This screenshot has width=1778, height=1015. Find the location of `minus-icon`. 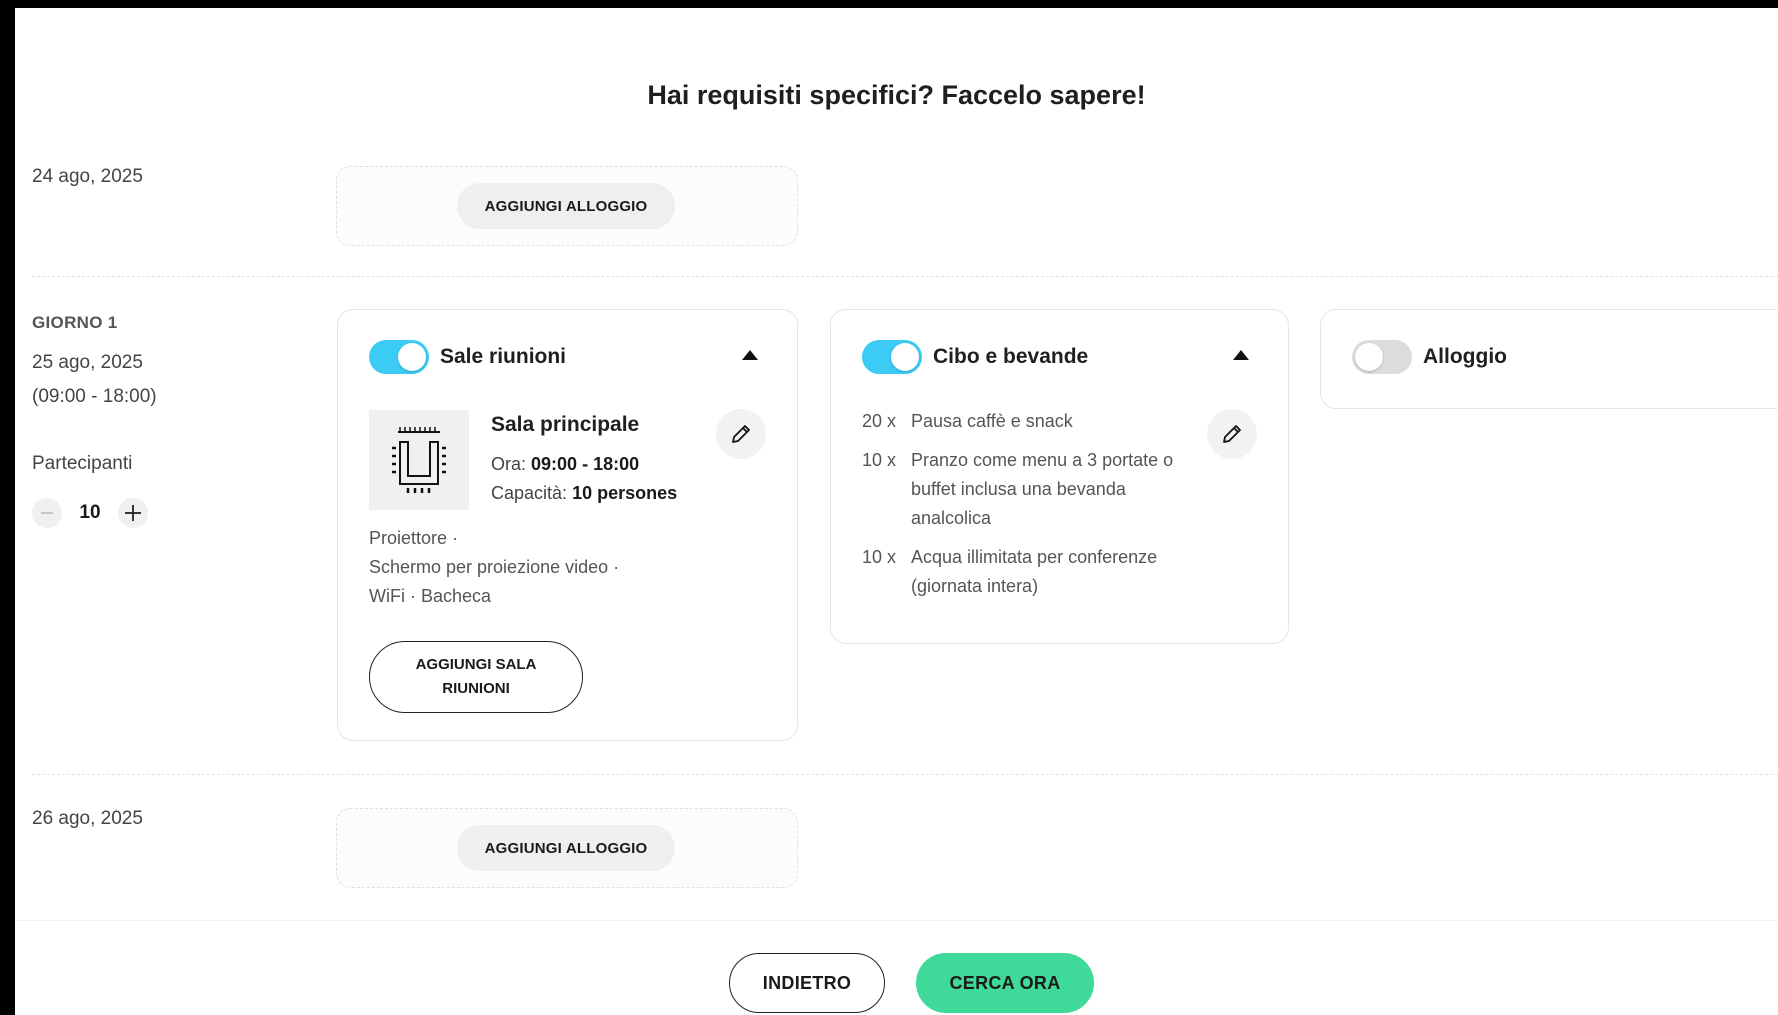

minus-icon is located at coordinates (47, 513).